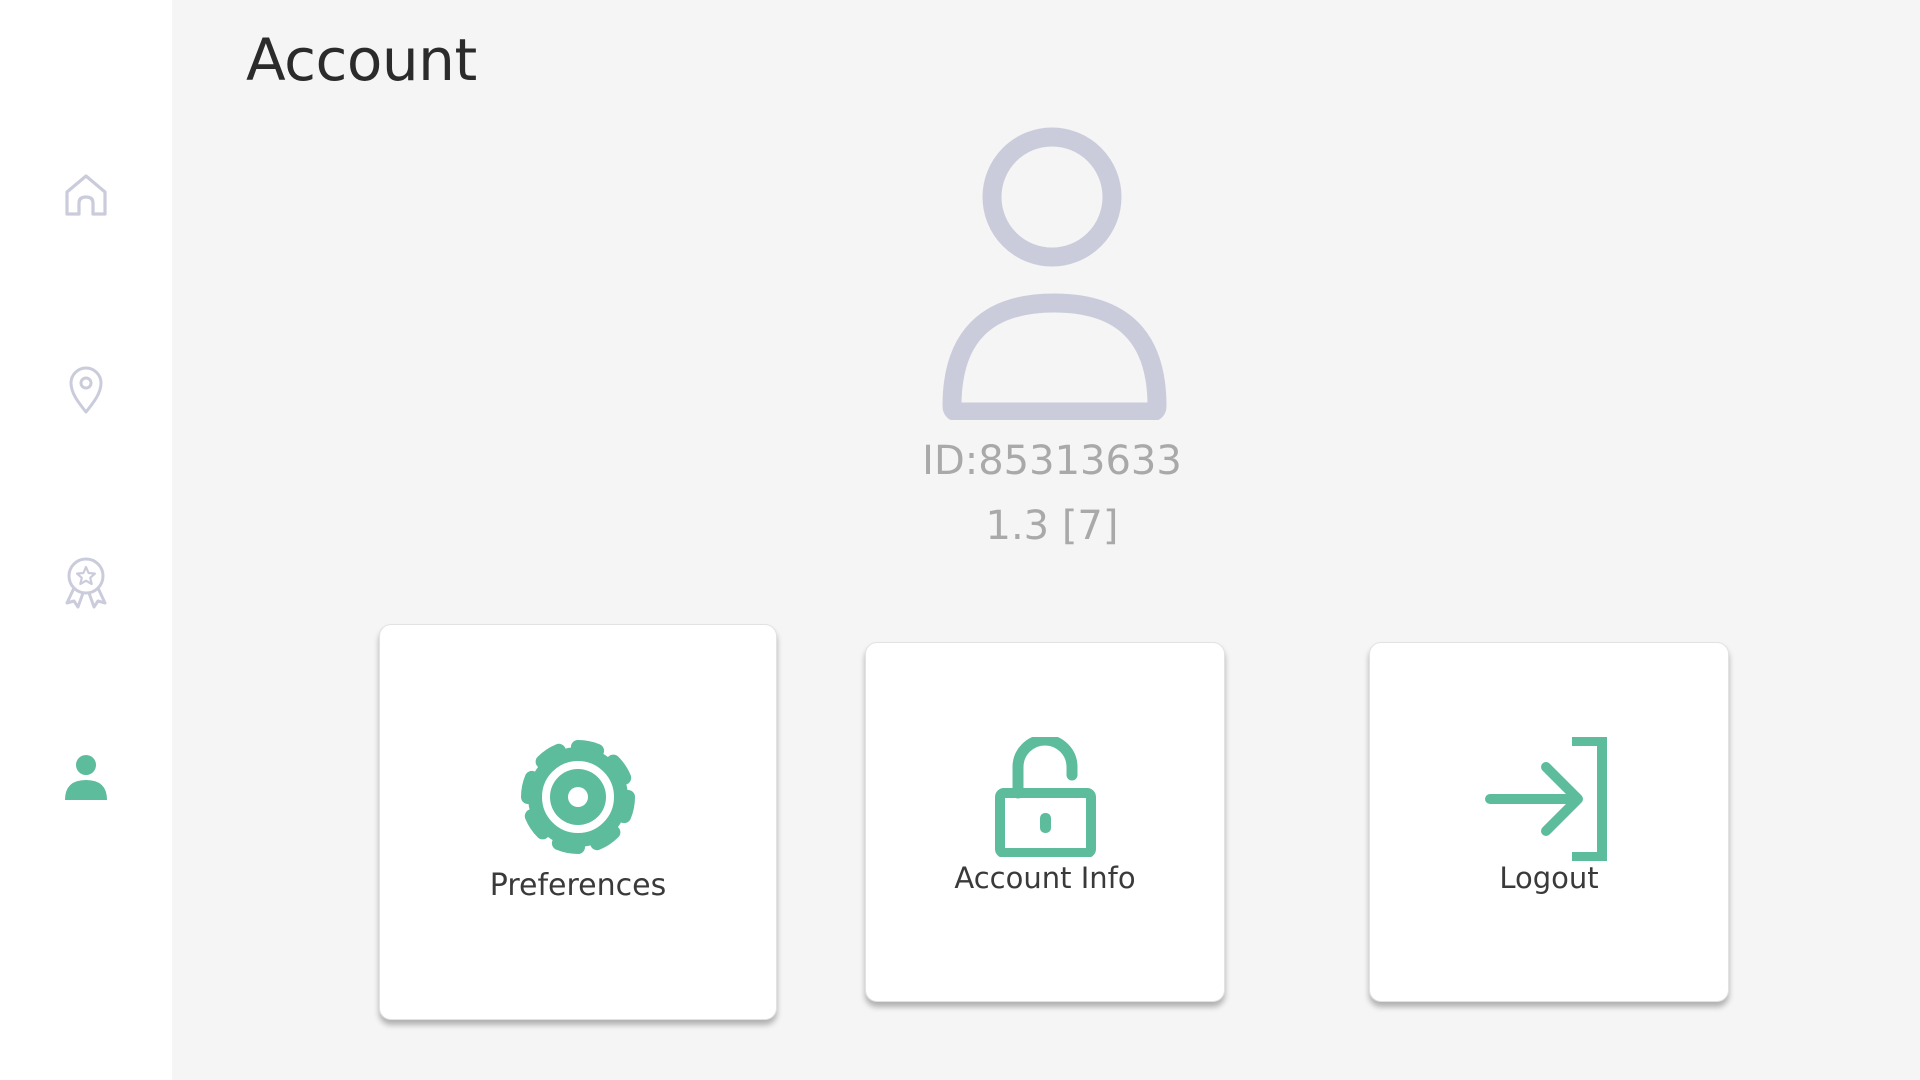 The height and width of the screenshot is (1080, 1920). What do you see at coordinates (1549, 800) in the screenshot?
I see `logout-arrow-icon` at bounding box center [1549, 800].